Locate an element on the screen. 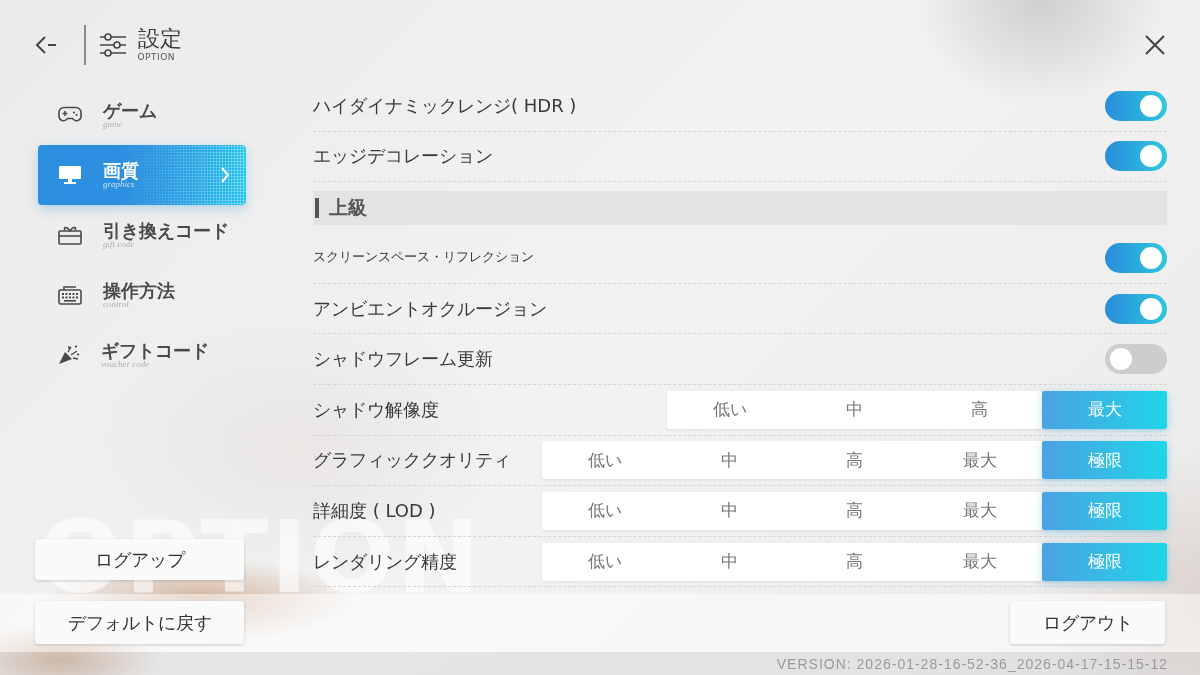  close-icon is located at coordinates (1155, 44).